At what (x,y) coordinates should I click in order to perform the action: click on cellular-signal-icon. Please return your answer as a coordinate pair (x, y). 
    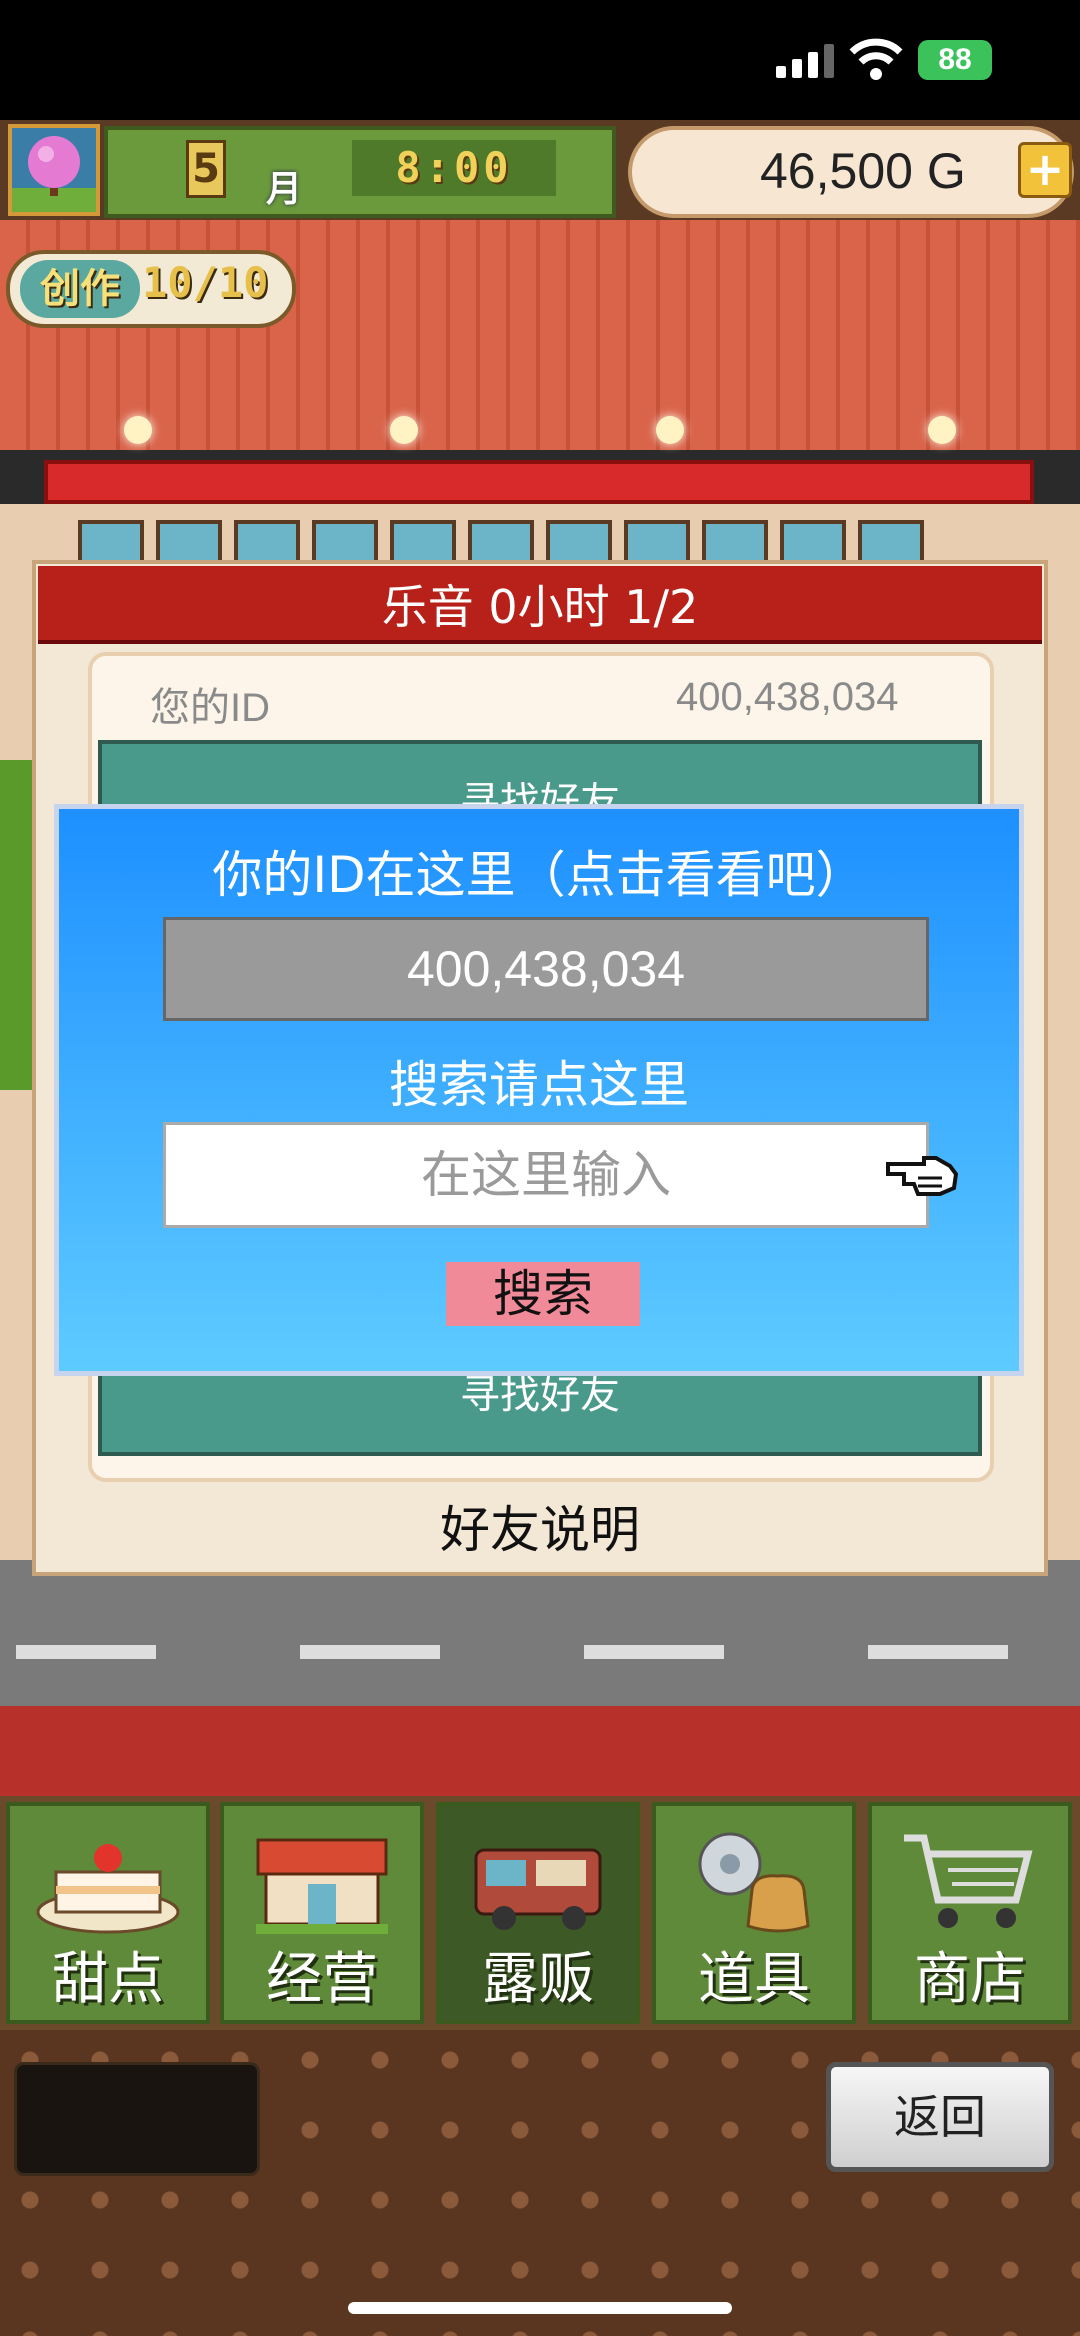
    Looking at the image, I should click on (805, 61).